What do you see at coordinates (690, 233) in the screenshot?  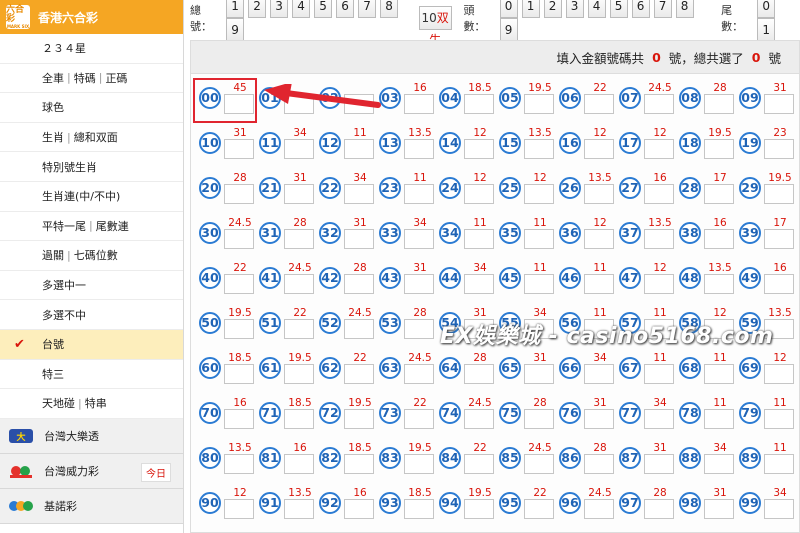 I see `number-ball: 38` at bounding box center [690, 233].